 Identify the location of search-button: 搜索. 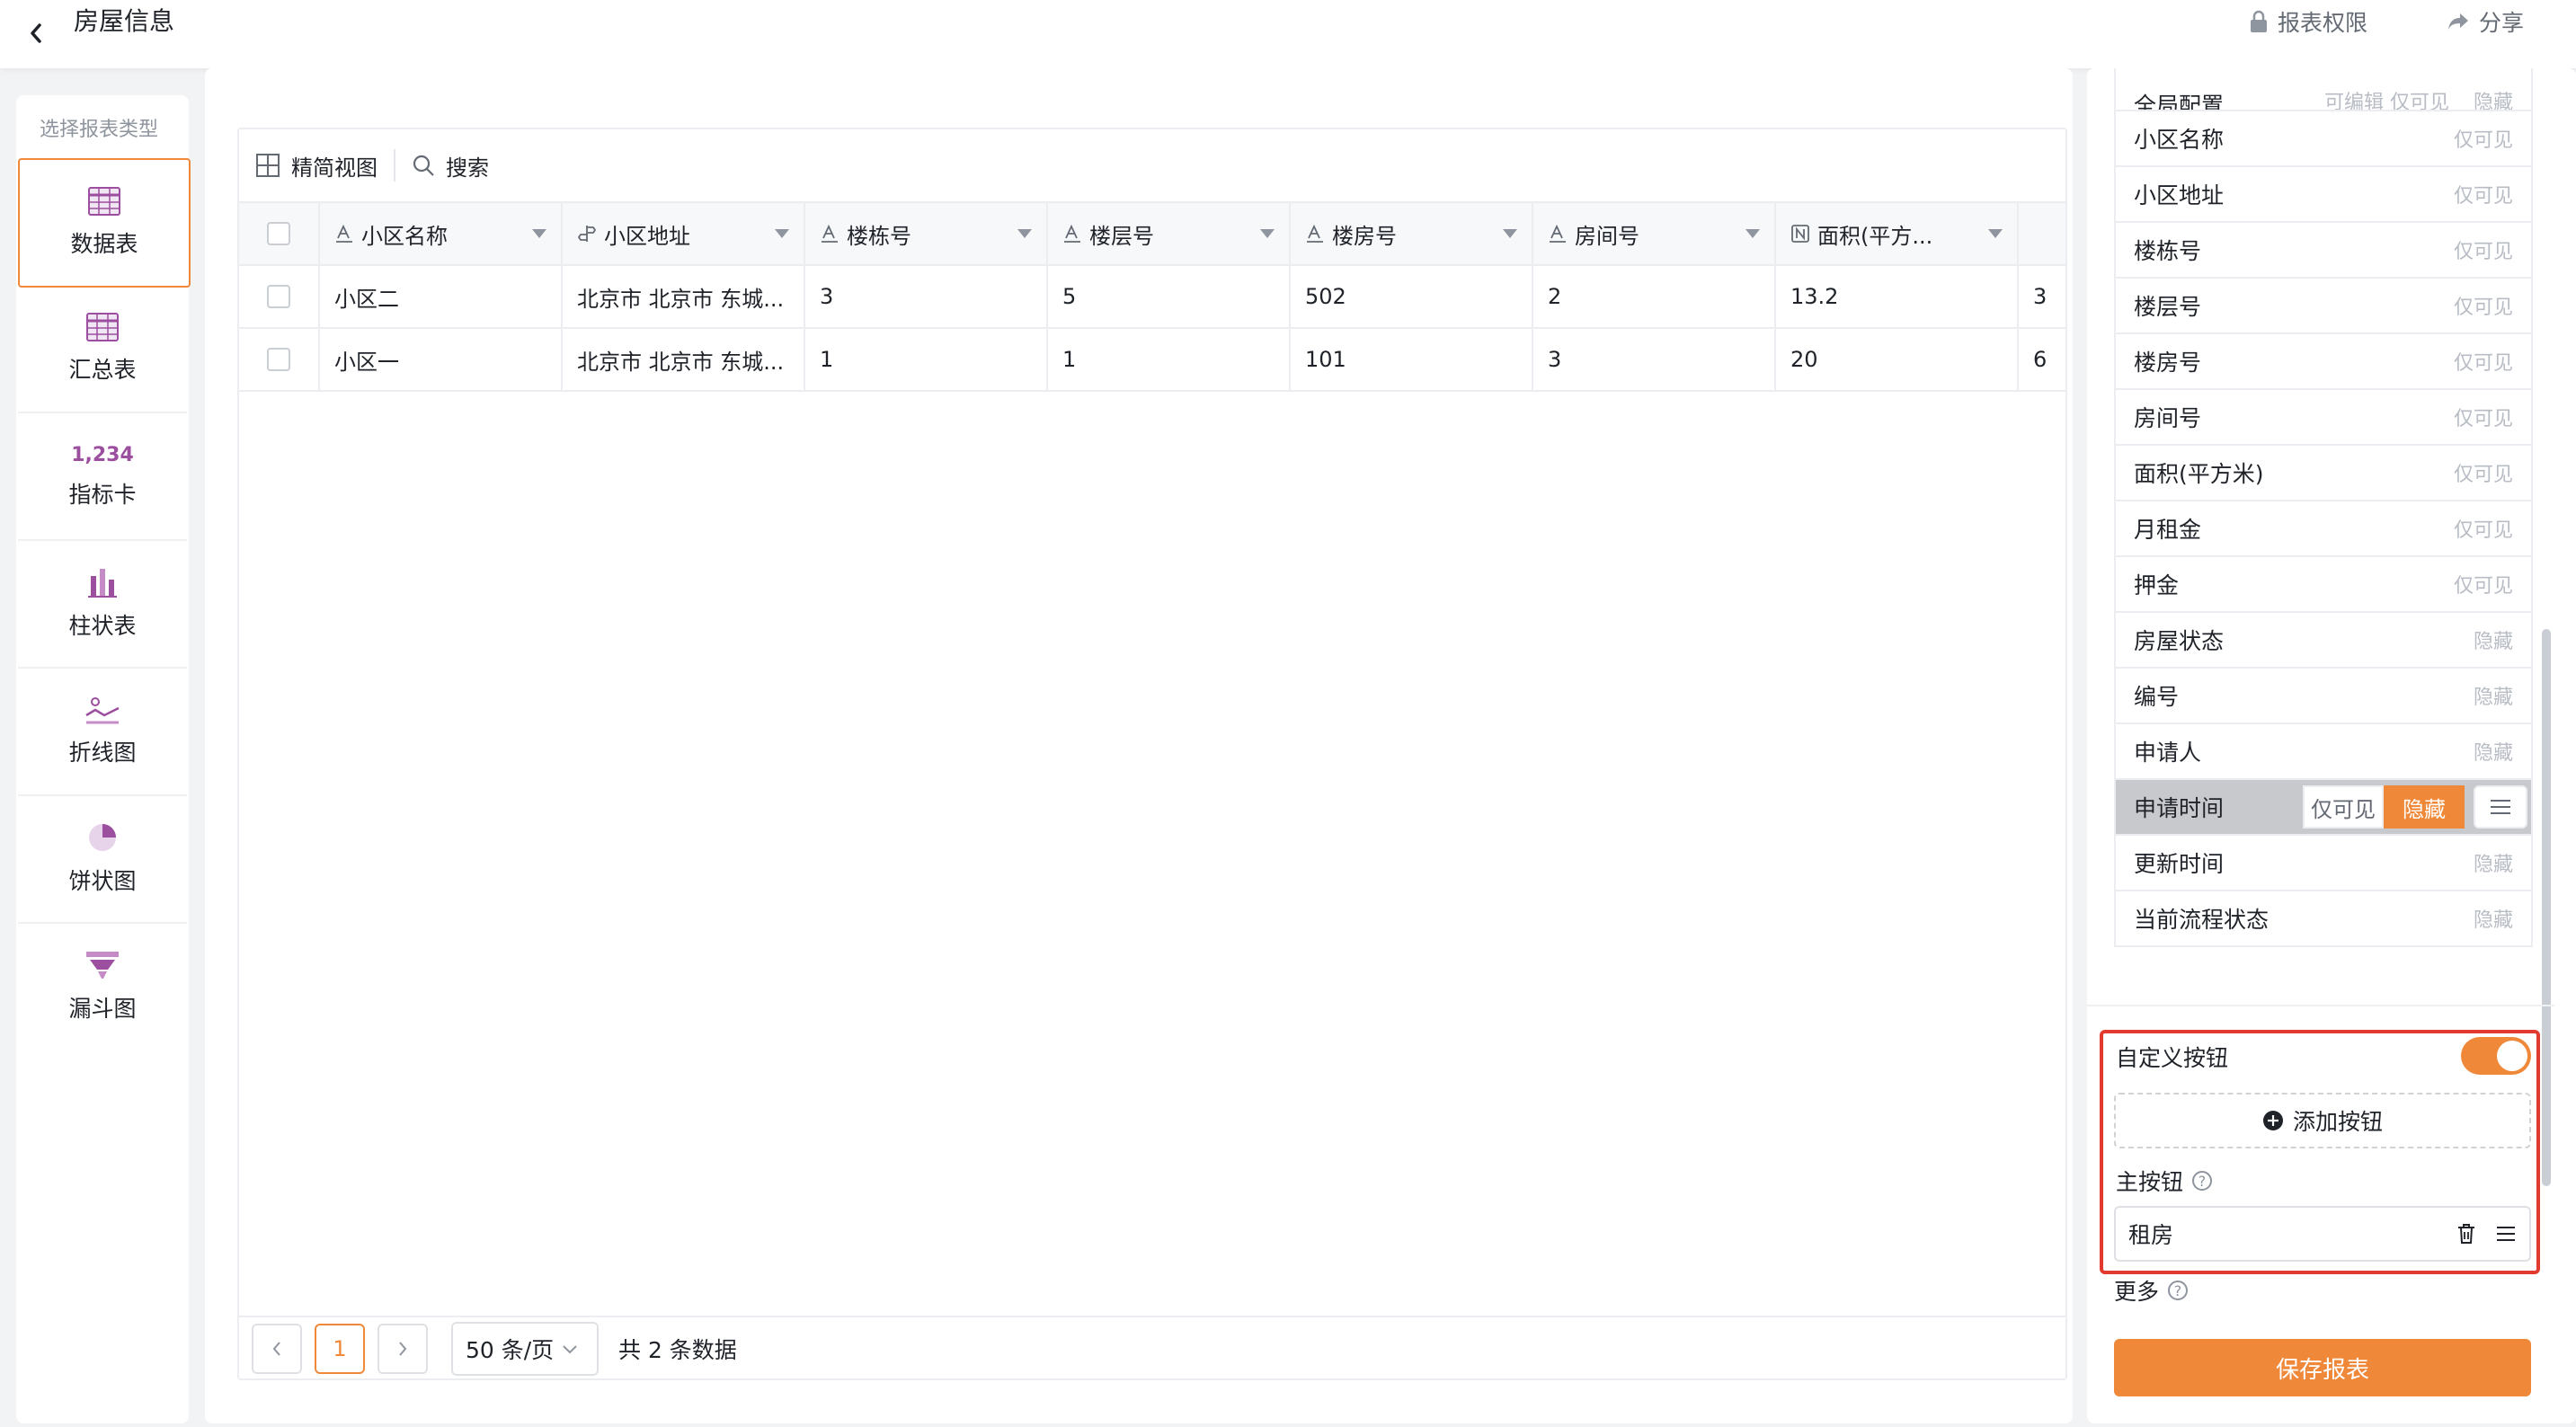
(450, 166).